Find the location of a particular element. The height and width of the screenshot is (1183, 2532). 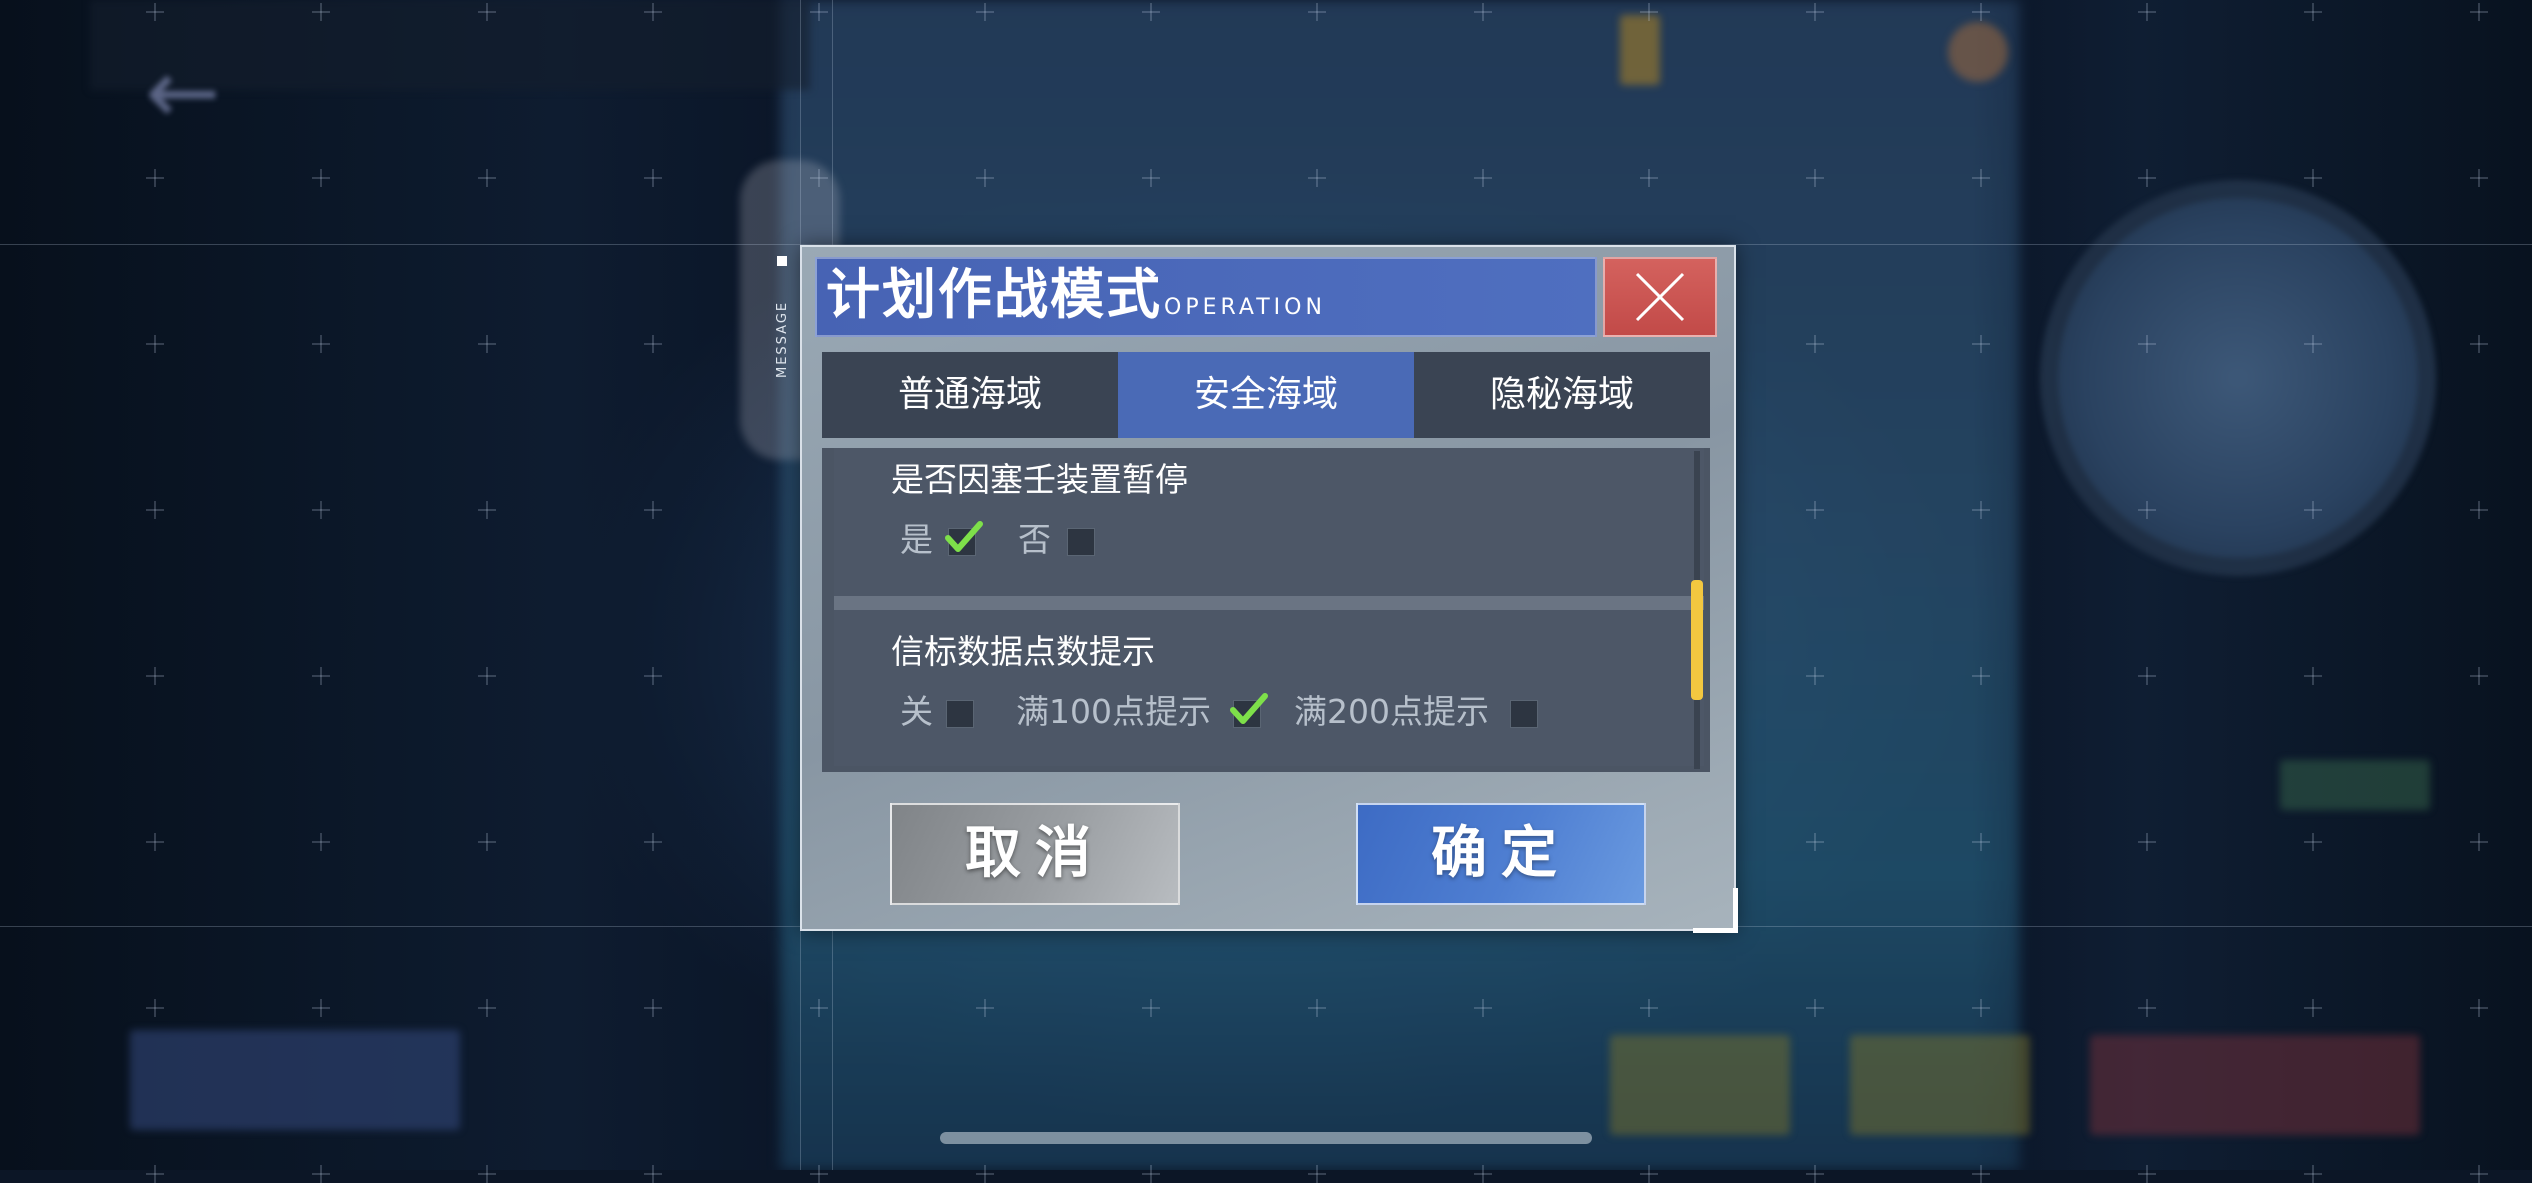

settings-list: 是否因塞壬装置暂停 是 否 信标数据点数提示 关 满100点提示 满200点提示 is located at coordinates (1266, 610).